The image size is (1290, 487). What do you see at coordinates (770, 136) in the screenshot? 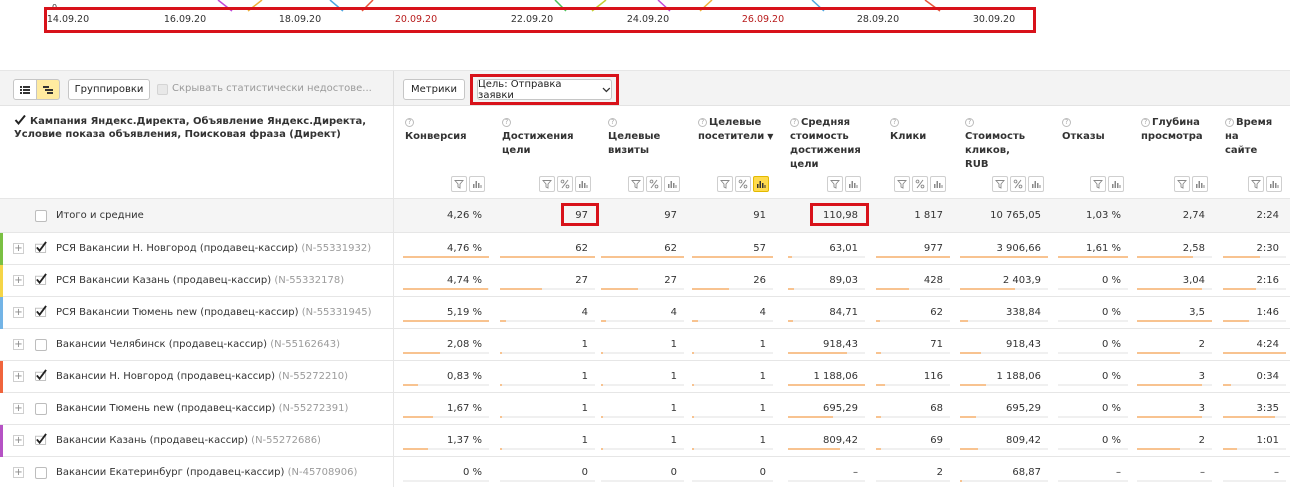
I see `sort-desc-icon: ▼` at bounding box center [770, 136].